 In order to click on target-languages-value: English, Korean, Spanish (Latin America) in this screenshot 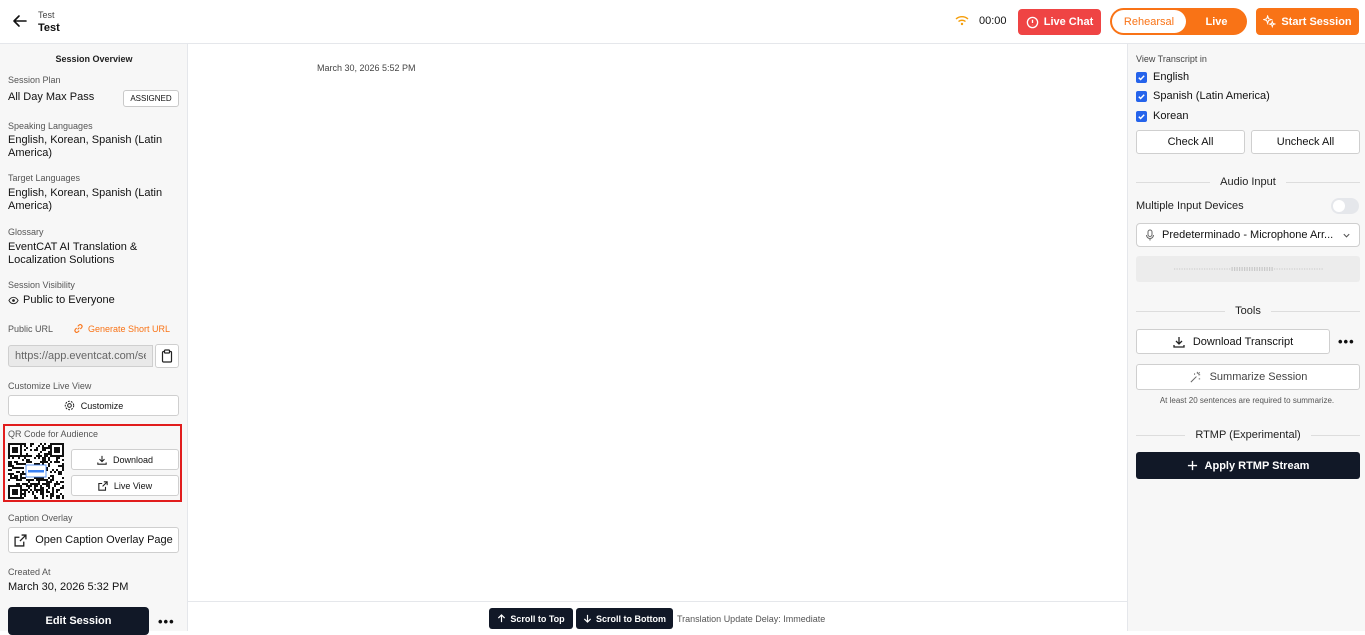, I will do `click(85, 199)`.